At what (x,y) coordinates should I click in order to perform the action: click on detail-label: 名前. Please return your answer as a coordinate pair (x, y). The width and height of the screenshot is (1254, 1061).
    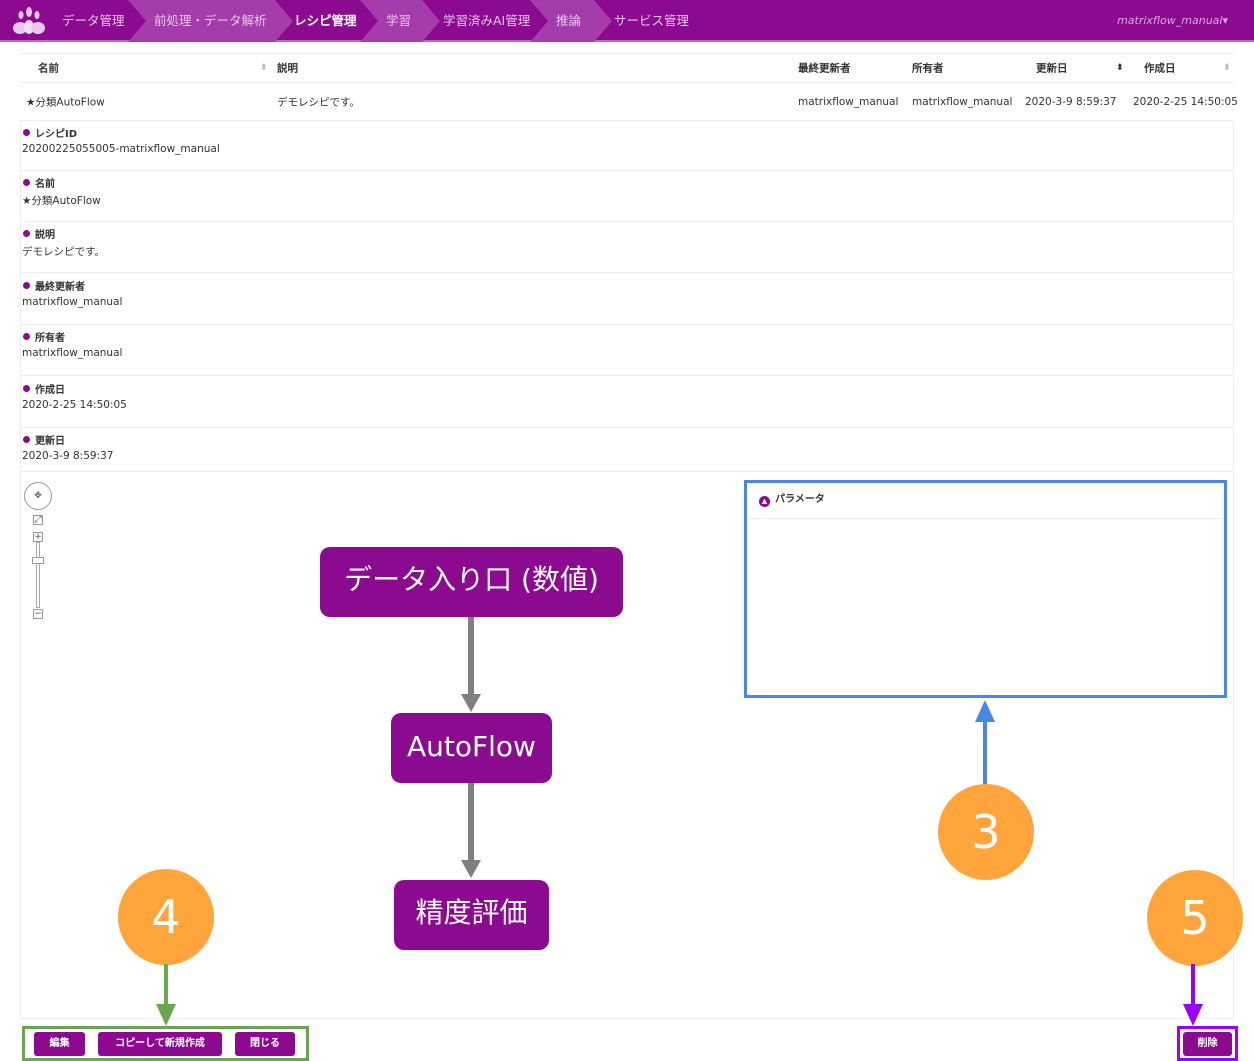
    Looking at the image, I should click on (39, 182).